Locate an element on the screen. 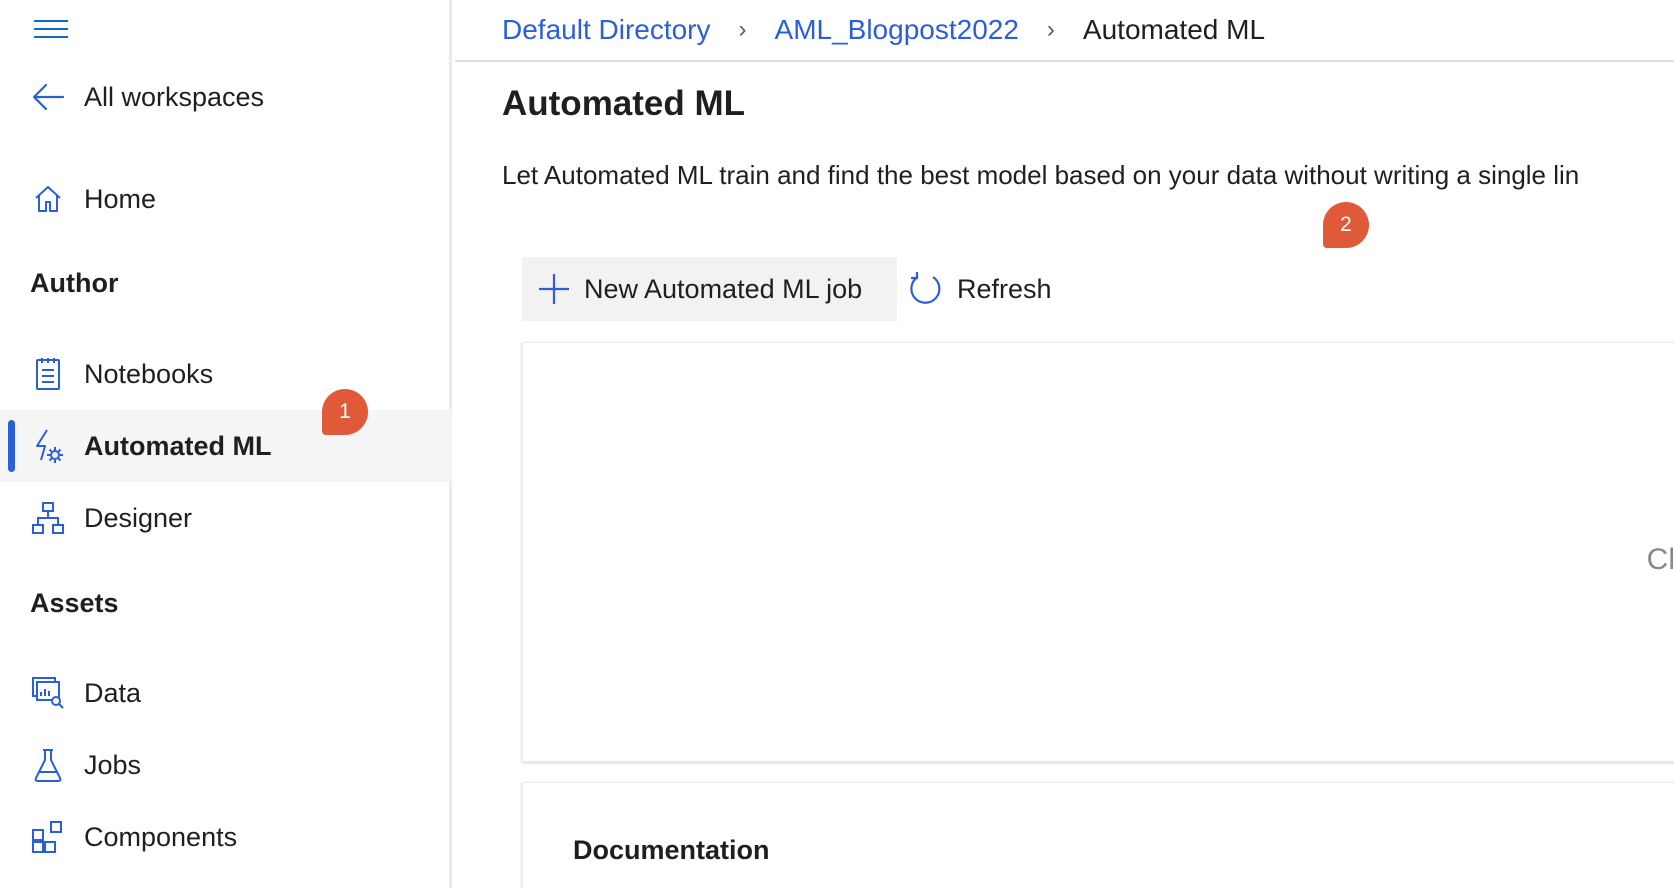 The height and width of the screenshot is (888, 1674). plus-icon is located at coordinates (554, 289).